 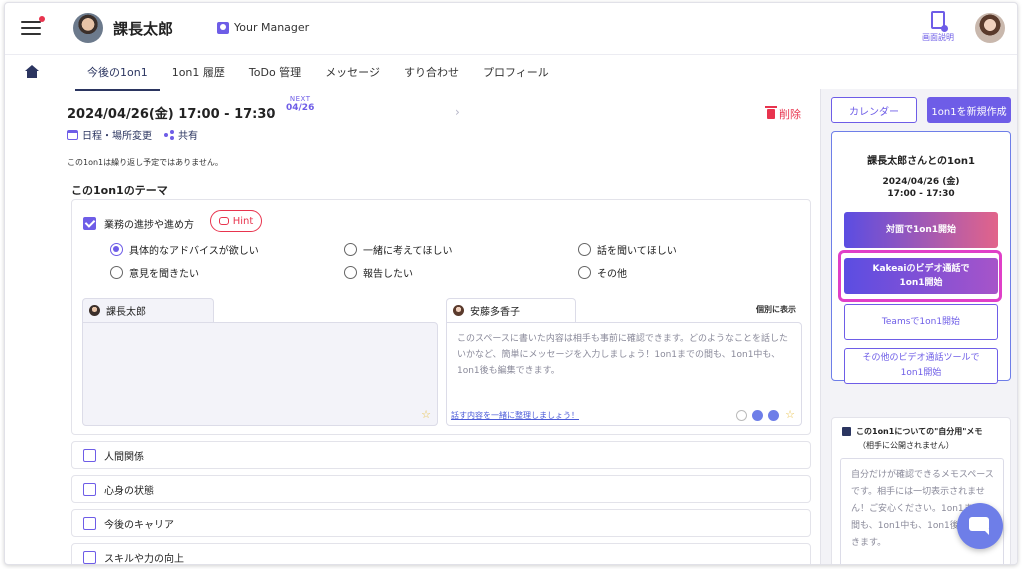 I want to click on tab-todo: ToDo 管理, so click(x=275, y=73).